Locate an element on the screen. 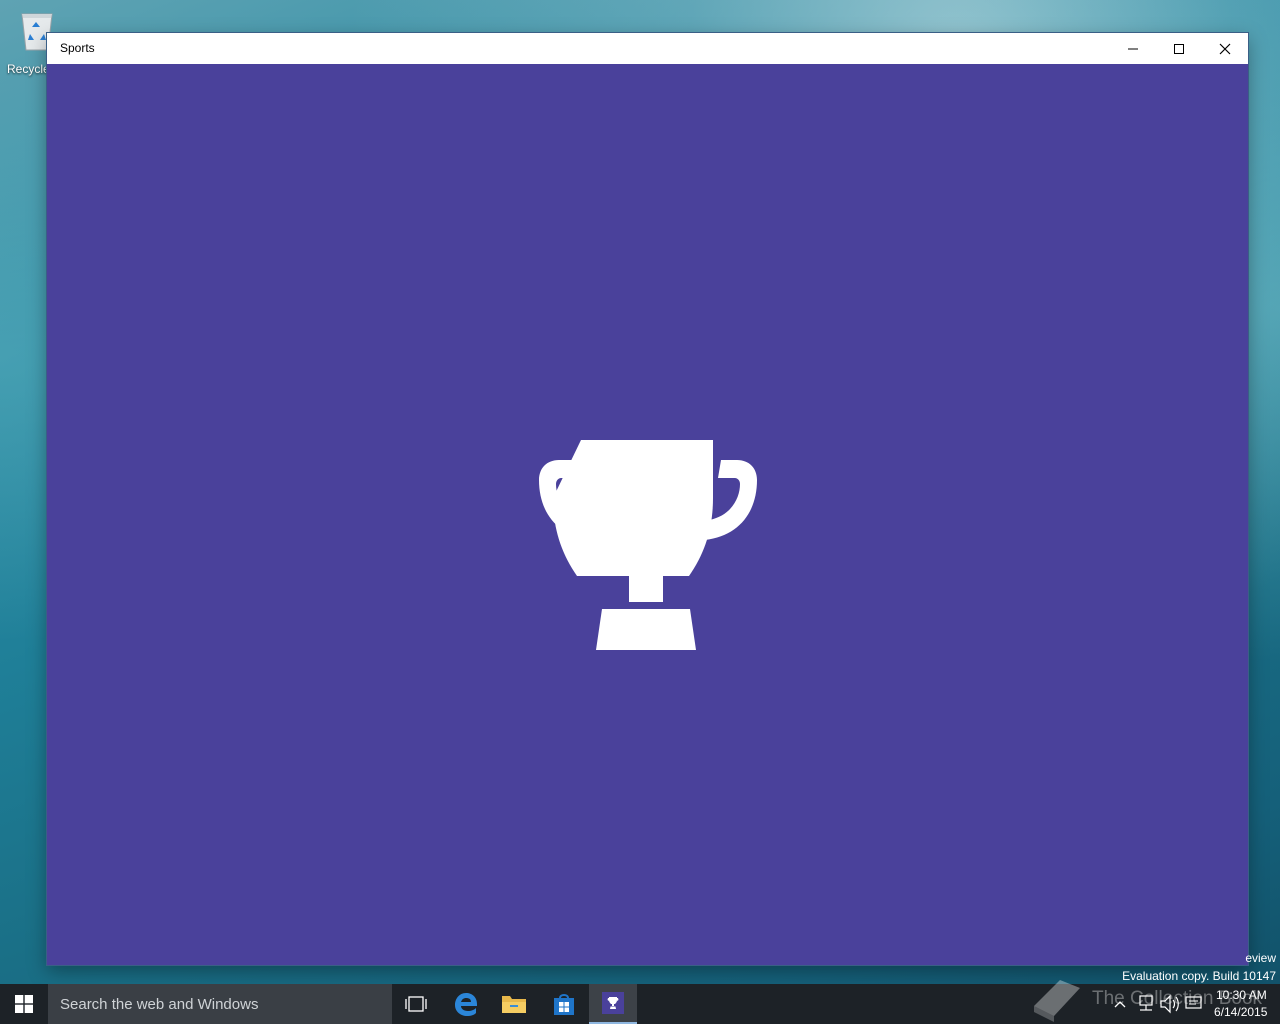 The width and height of the screenshot is (1280, 1024). build-watermark-preview: eview is located at coordinates (1260, 958).